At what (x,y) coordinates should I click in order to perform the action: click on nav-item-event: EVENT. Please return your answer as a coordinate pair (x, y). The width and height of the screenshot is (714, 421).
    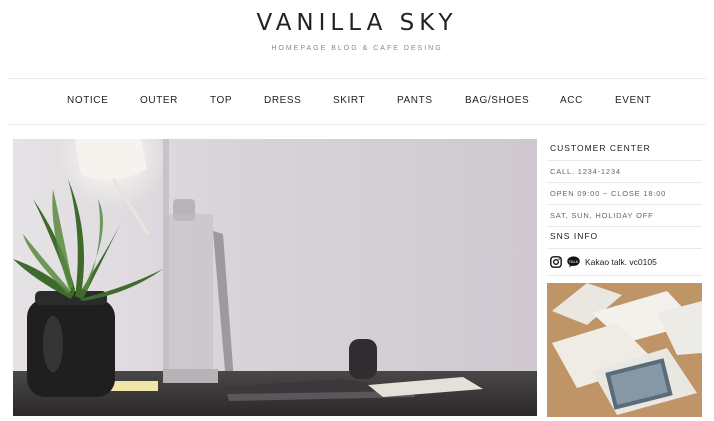
    Looking at the image, I should click on (633, 100).